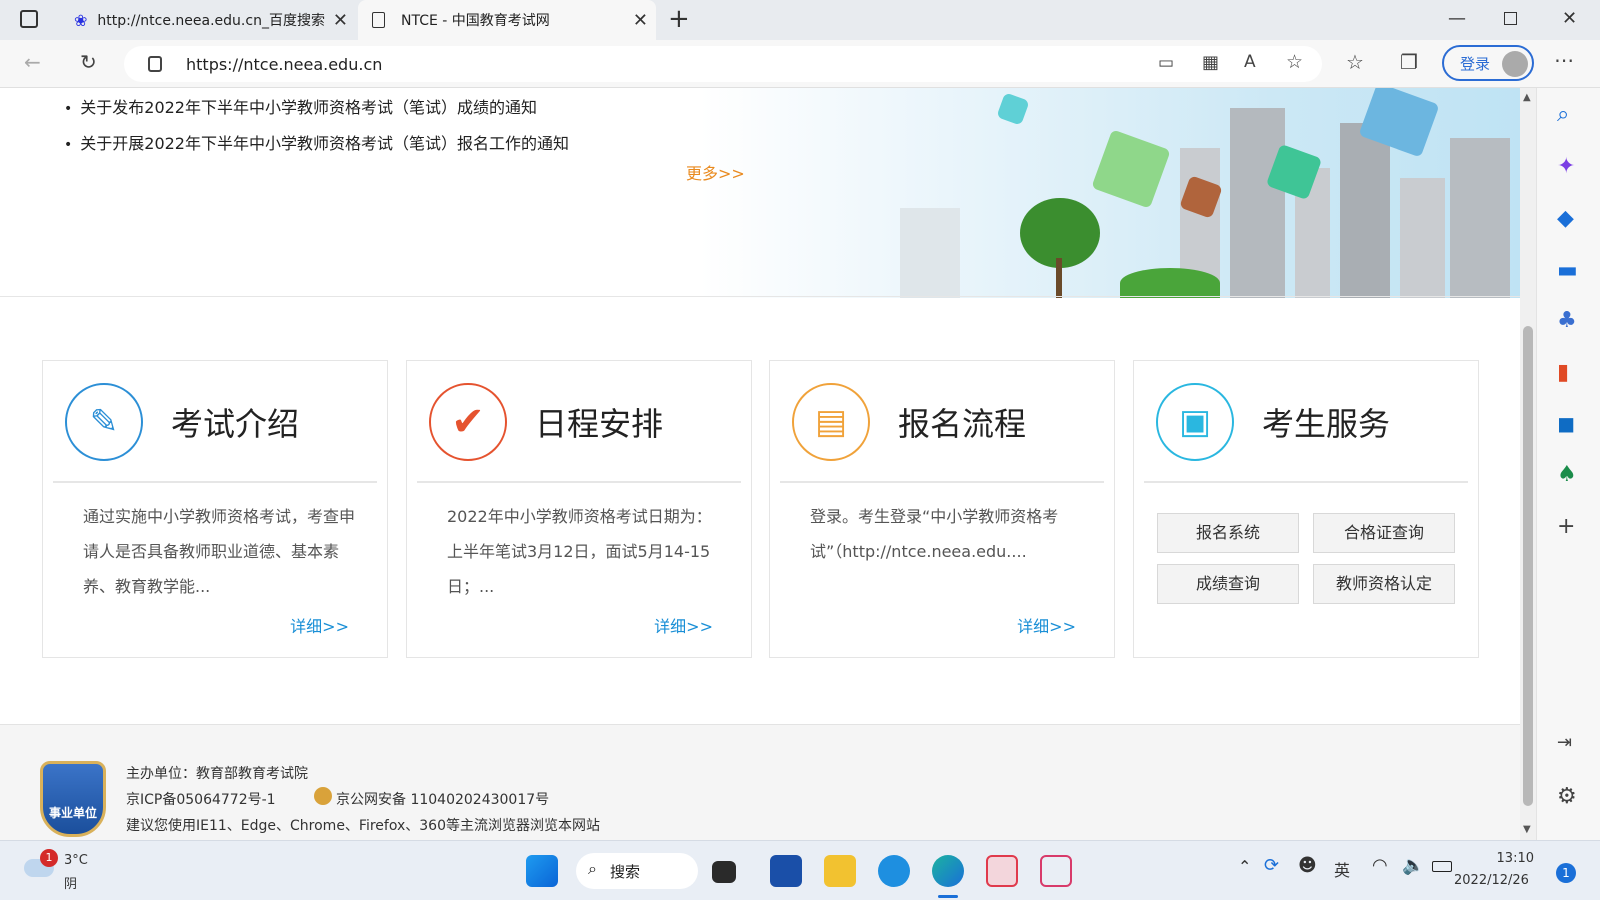 The image size is (1600, 900). Describe the element at coordinates (1566, 873) in the screenshot. I see `notification-badge: 1` at that location.